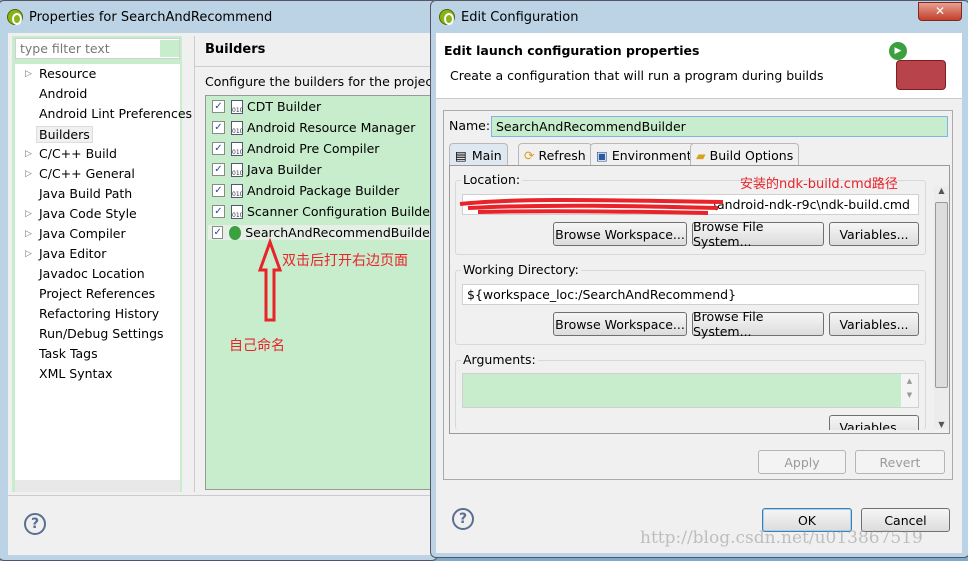 The image size is (968, 561). I want to click on builder-label: CDT Builder, so click(284, 106).